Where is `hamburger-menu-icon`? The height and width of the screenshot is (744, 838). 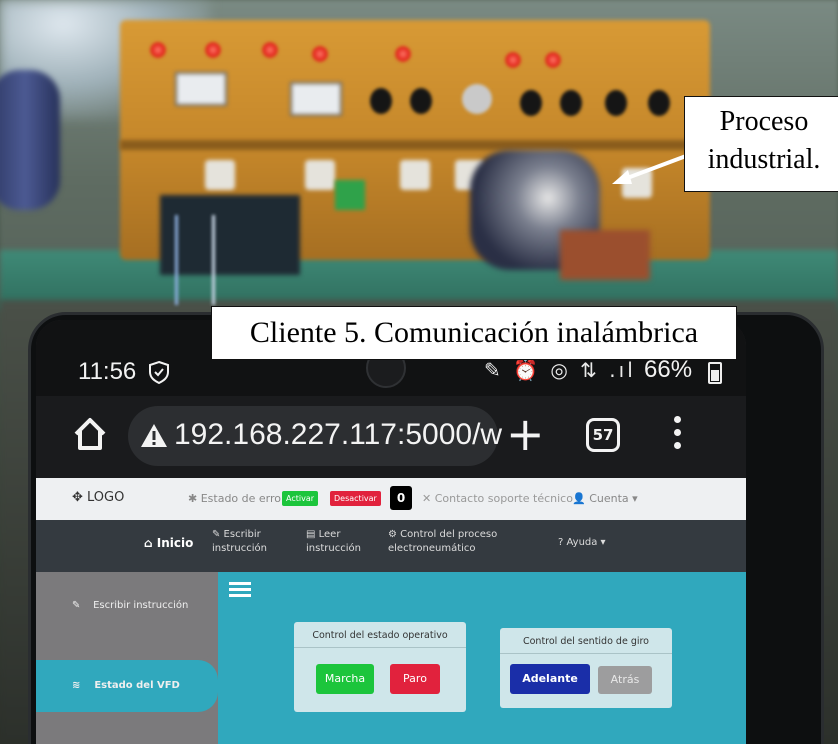 hamburger-menu-icon is located at coordinates (240, 590).